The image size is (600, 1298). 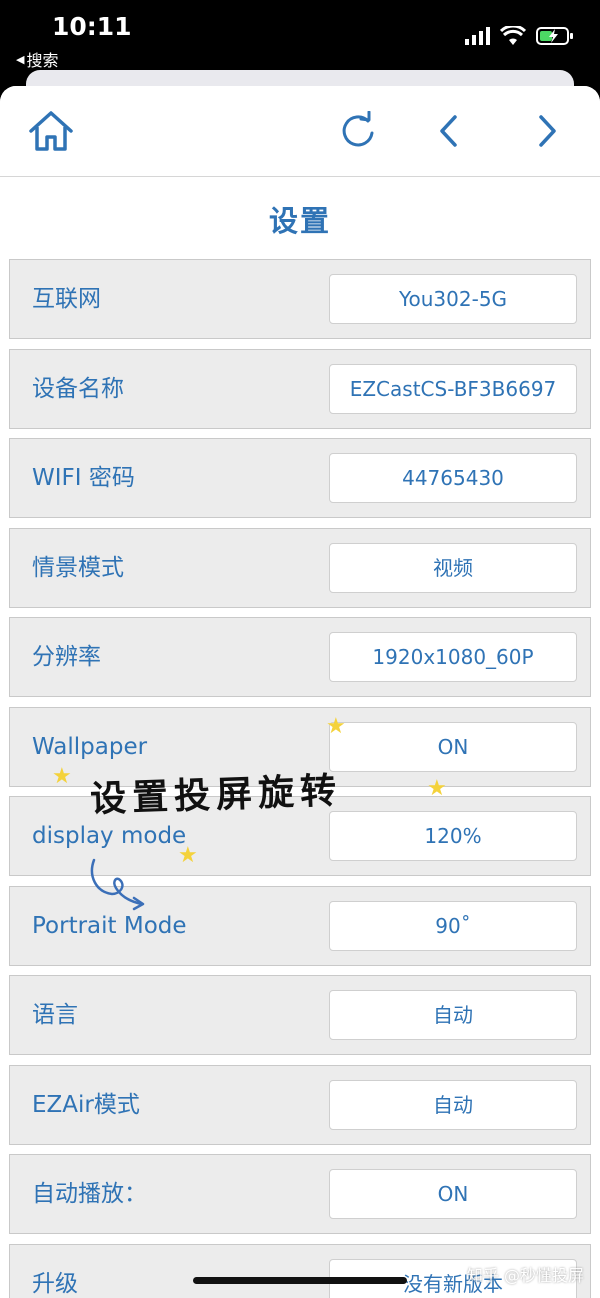 What do you see at coordinates (300, 388) in the screenshot?
I see `settings-row: 设备名称 EZCastCS-BF3B6697` at bounding box center [300, 388].